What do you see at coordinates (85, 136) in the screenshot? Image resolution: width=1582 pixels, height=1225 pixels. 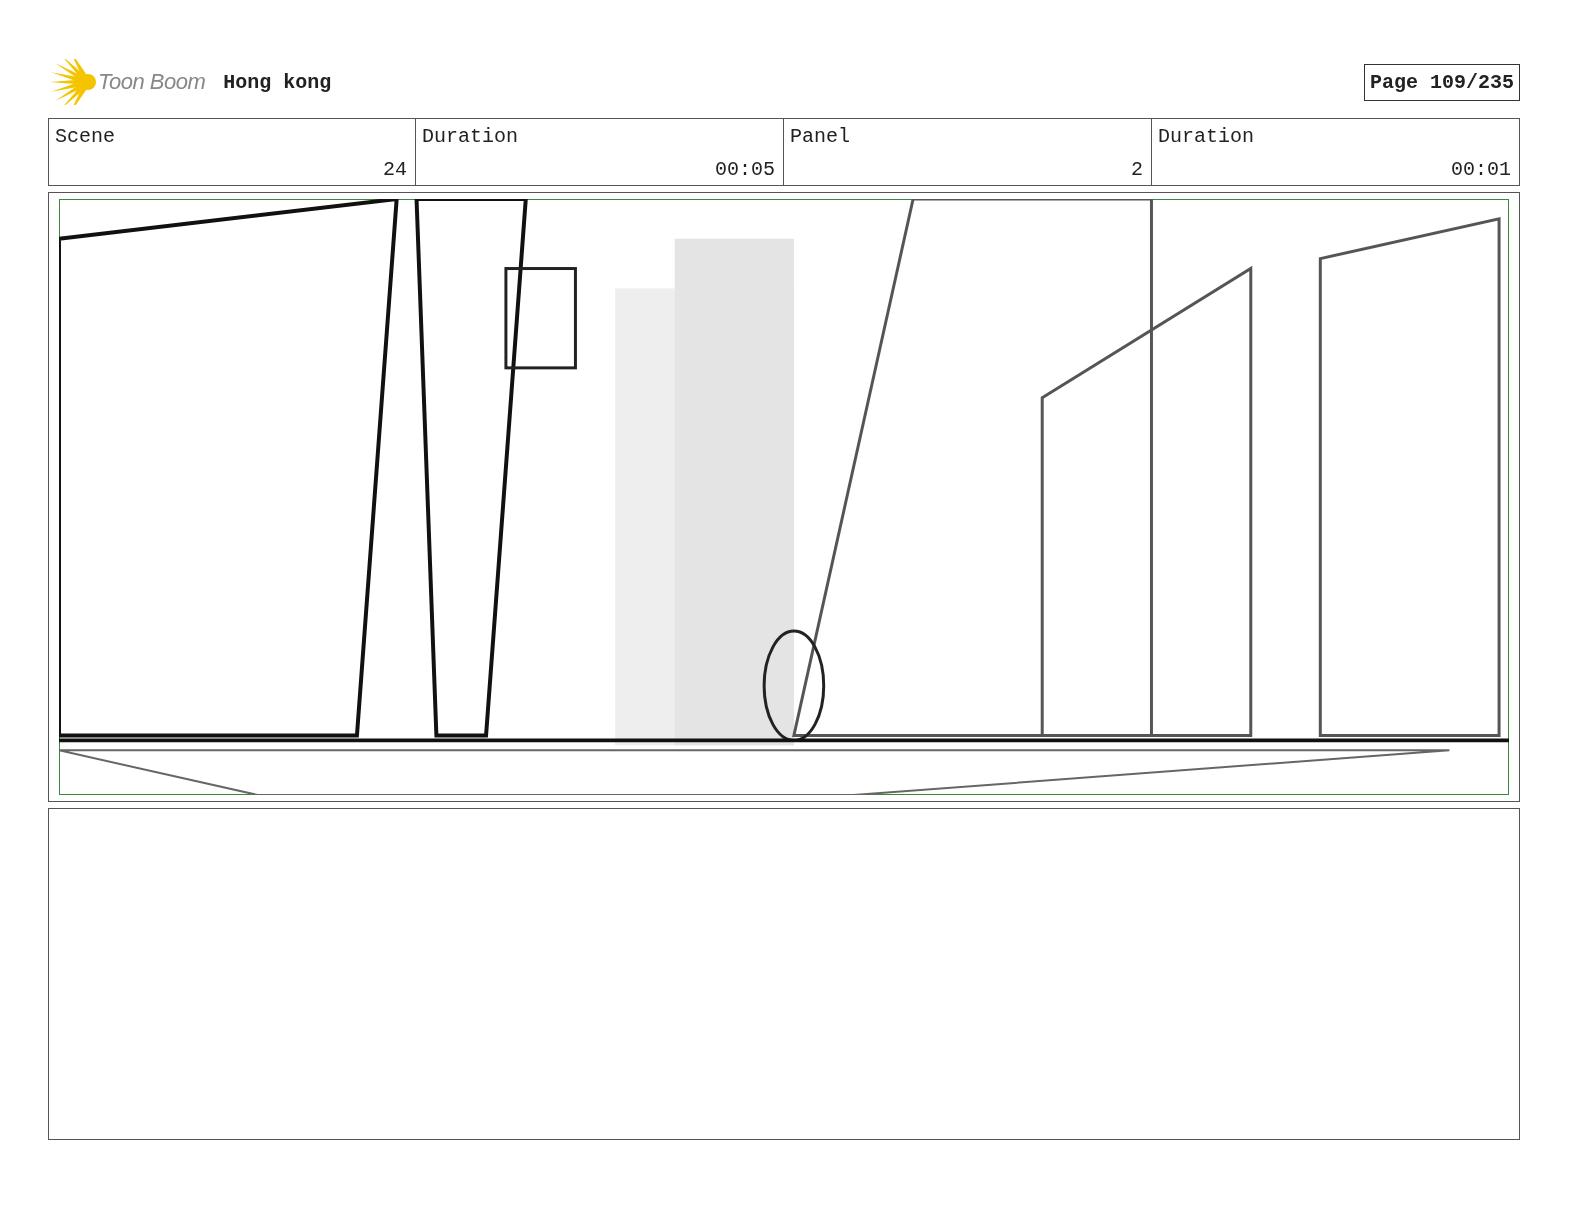 I see `field-label: Scene` at bounding box center [85, 136].